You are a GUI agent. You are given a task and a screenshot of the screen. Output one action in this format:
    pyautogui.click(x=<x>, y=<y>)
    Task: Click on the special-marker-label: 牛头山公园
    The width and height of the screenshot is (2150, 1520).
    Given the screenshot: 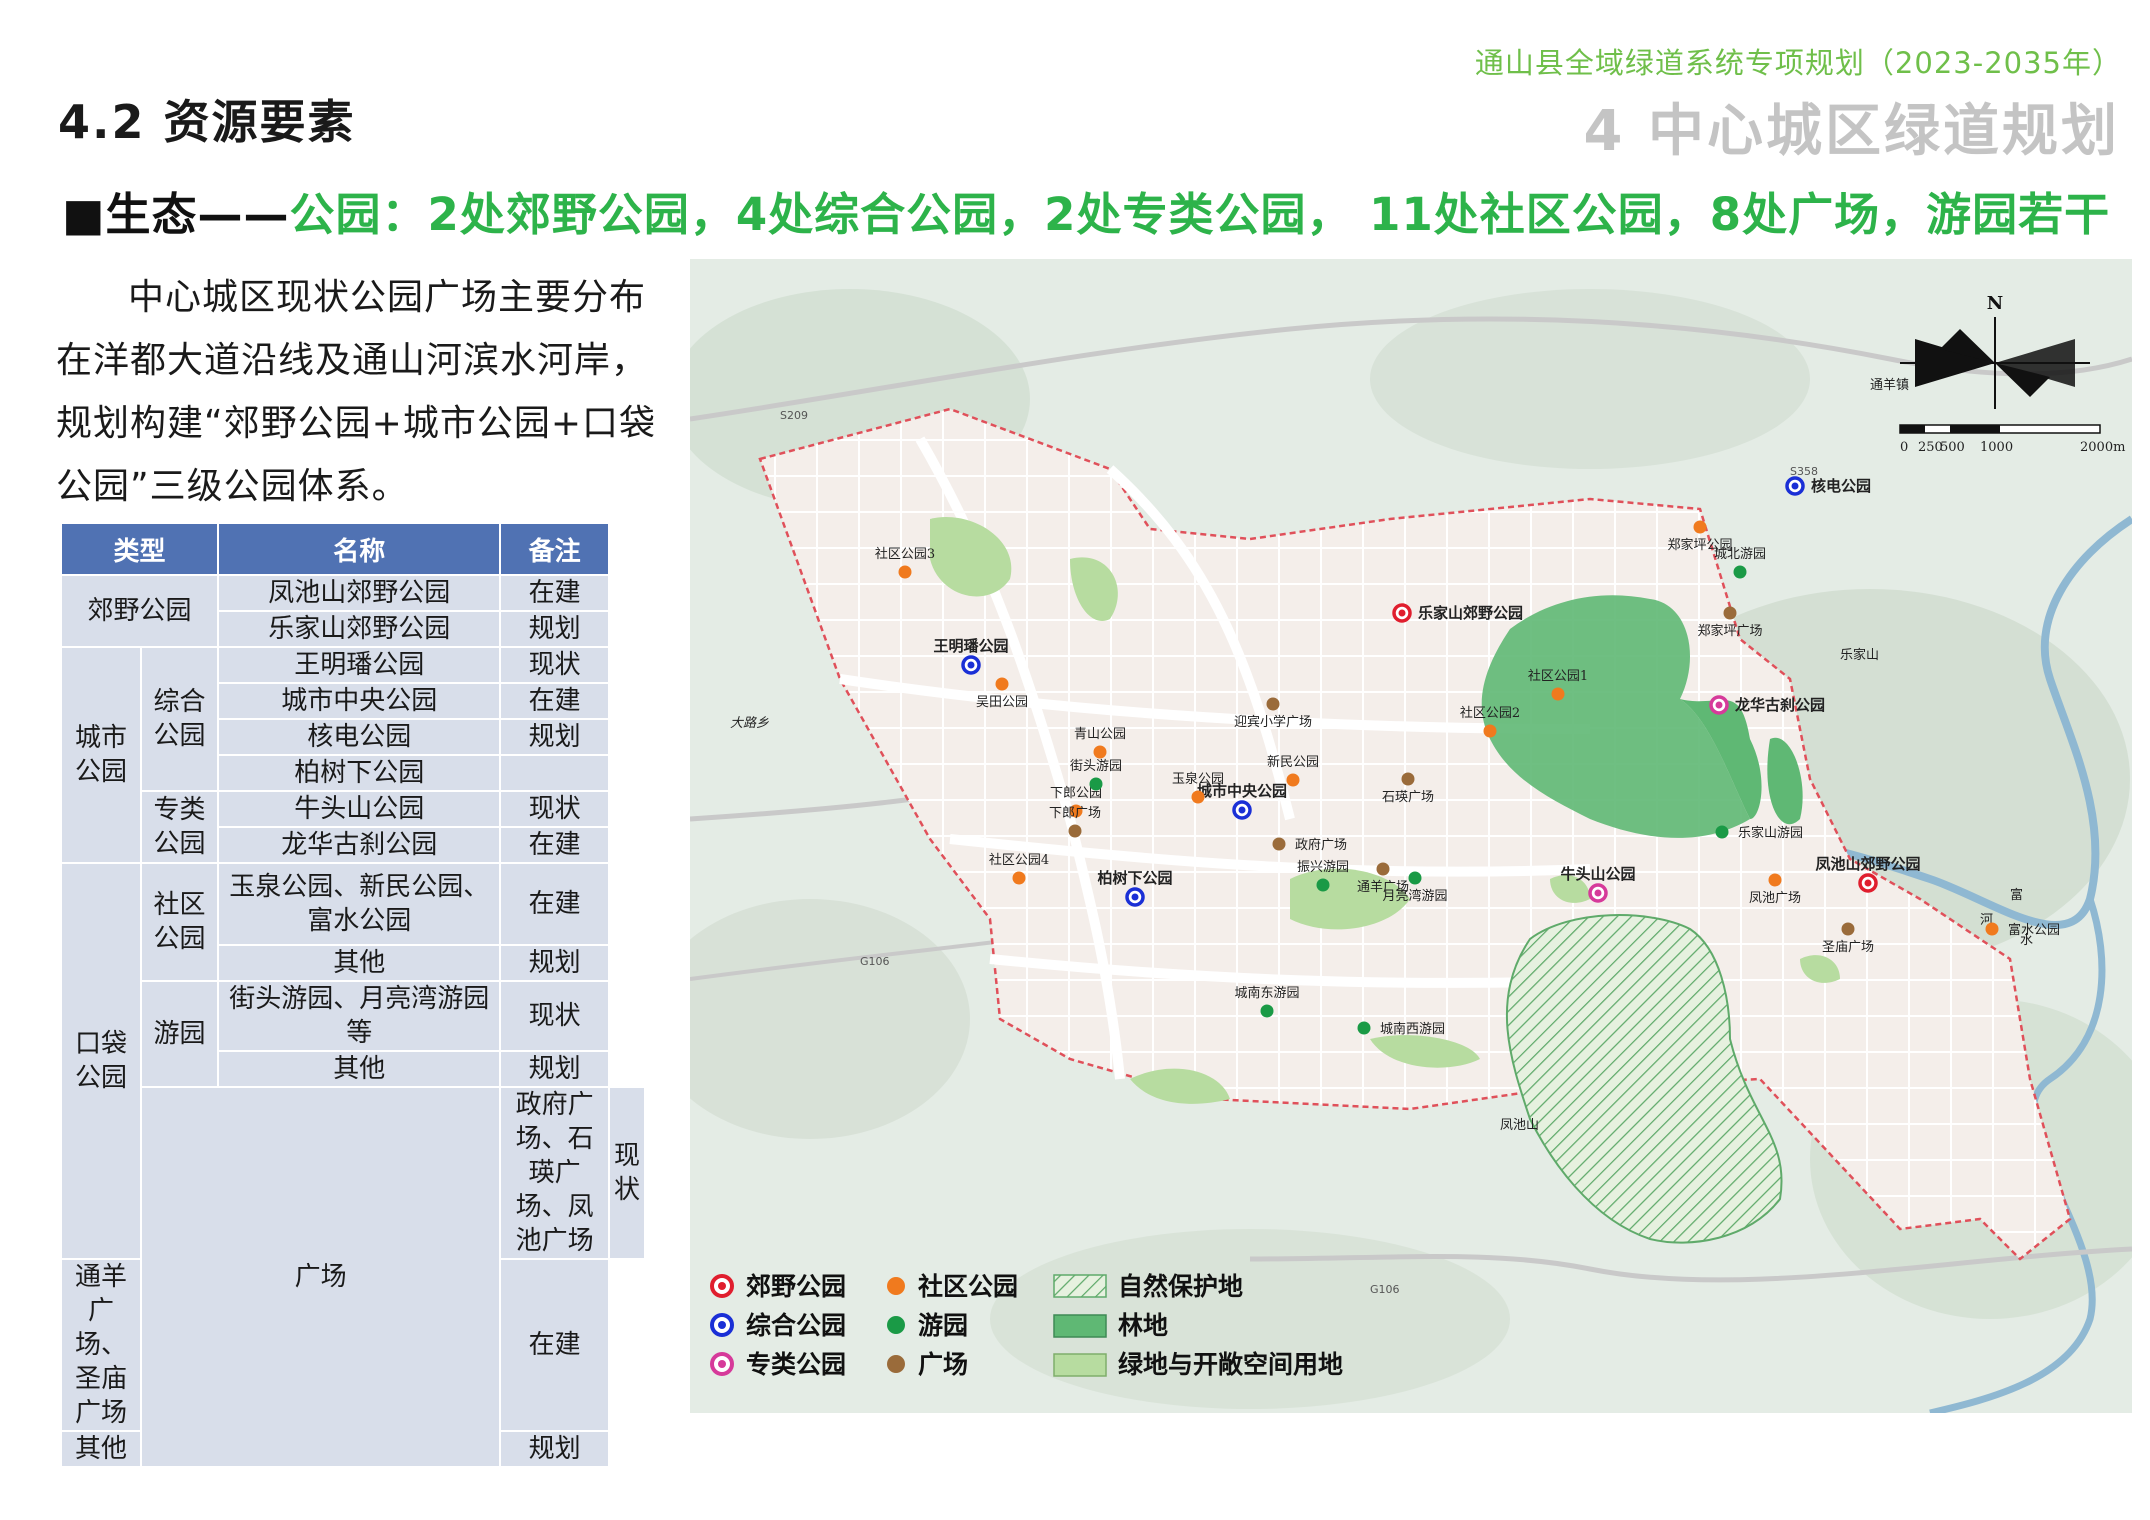 What is the action you would take?
    pyautogui.click(x=1597, y=874)
    